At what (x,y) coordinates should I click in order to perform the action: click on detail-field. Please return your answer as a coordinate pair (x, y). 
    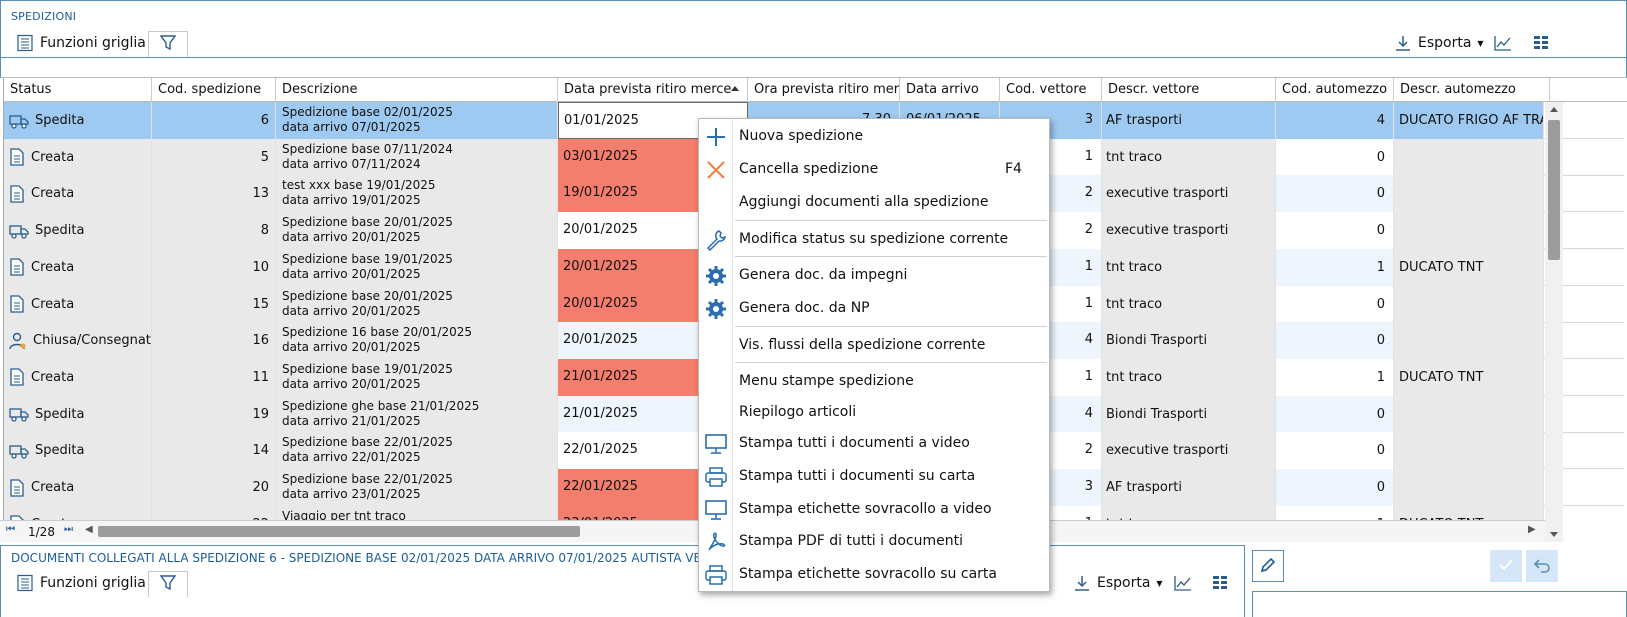
    Looking at the image, I should click on (1439, 604).